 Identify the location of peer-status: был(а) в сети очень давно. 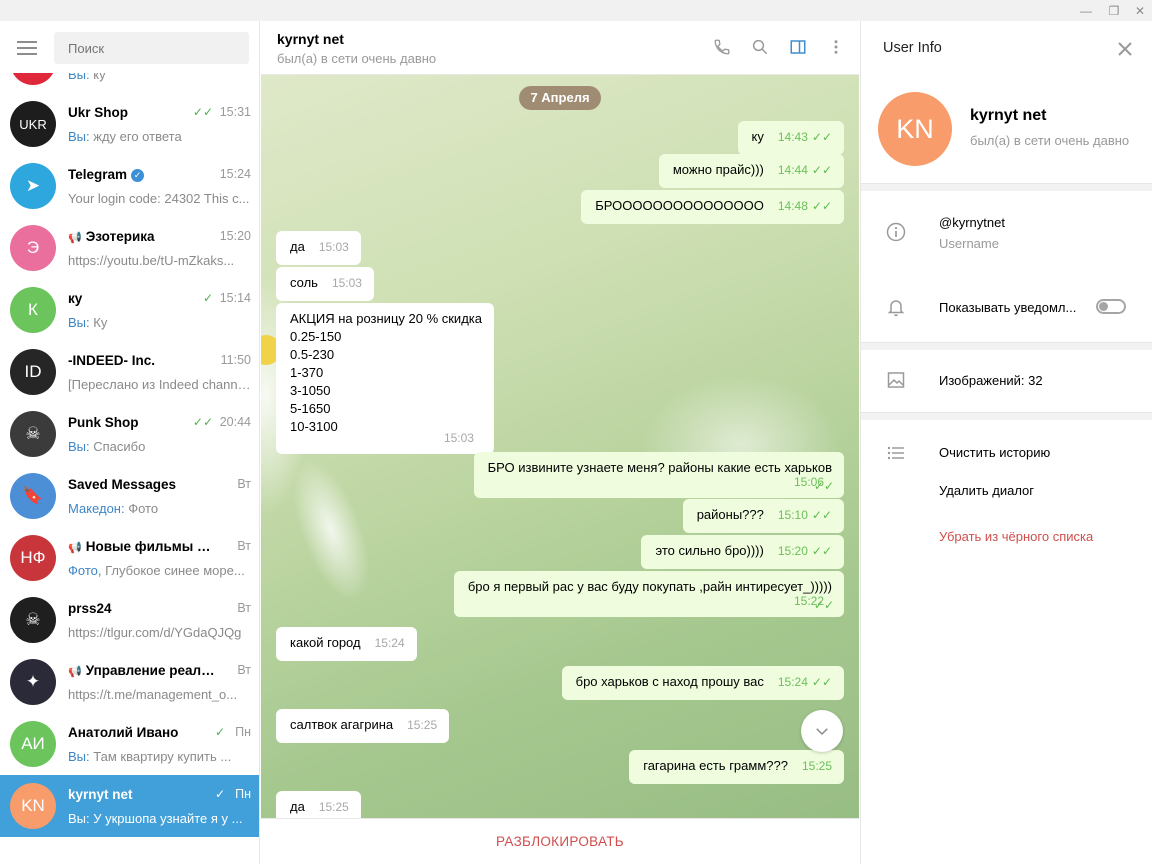
(357, 58).